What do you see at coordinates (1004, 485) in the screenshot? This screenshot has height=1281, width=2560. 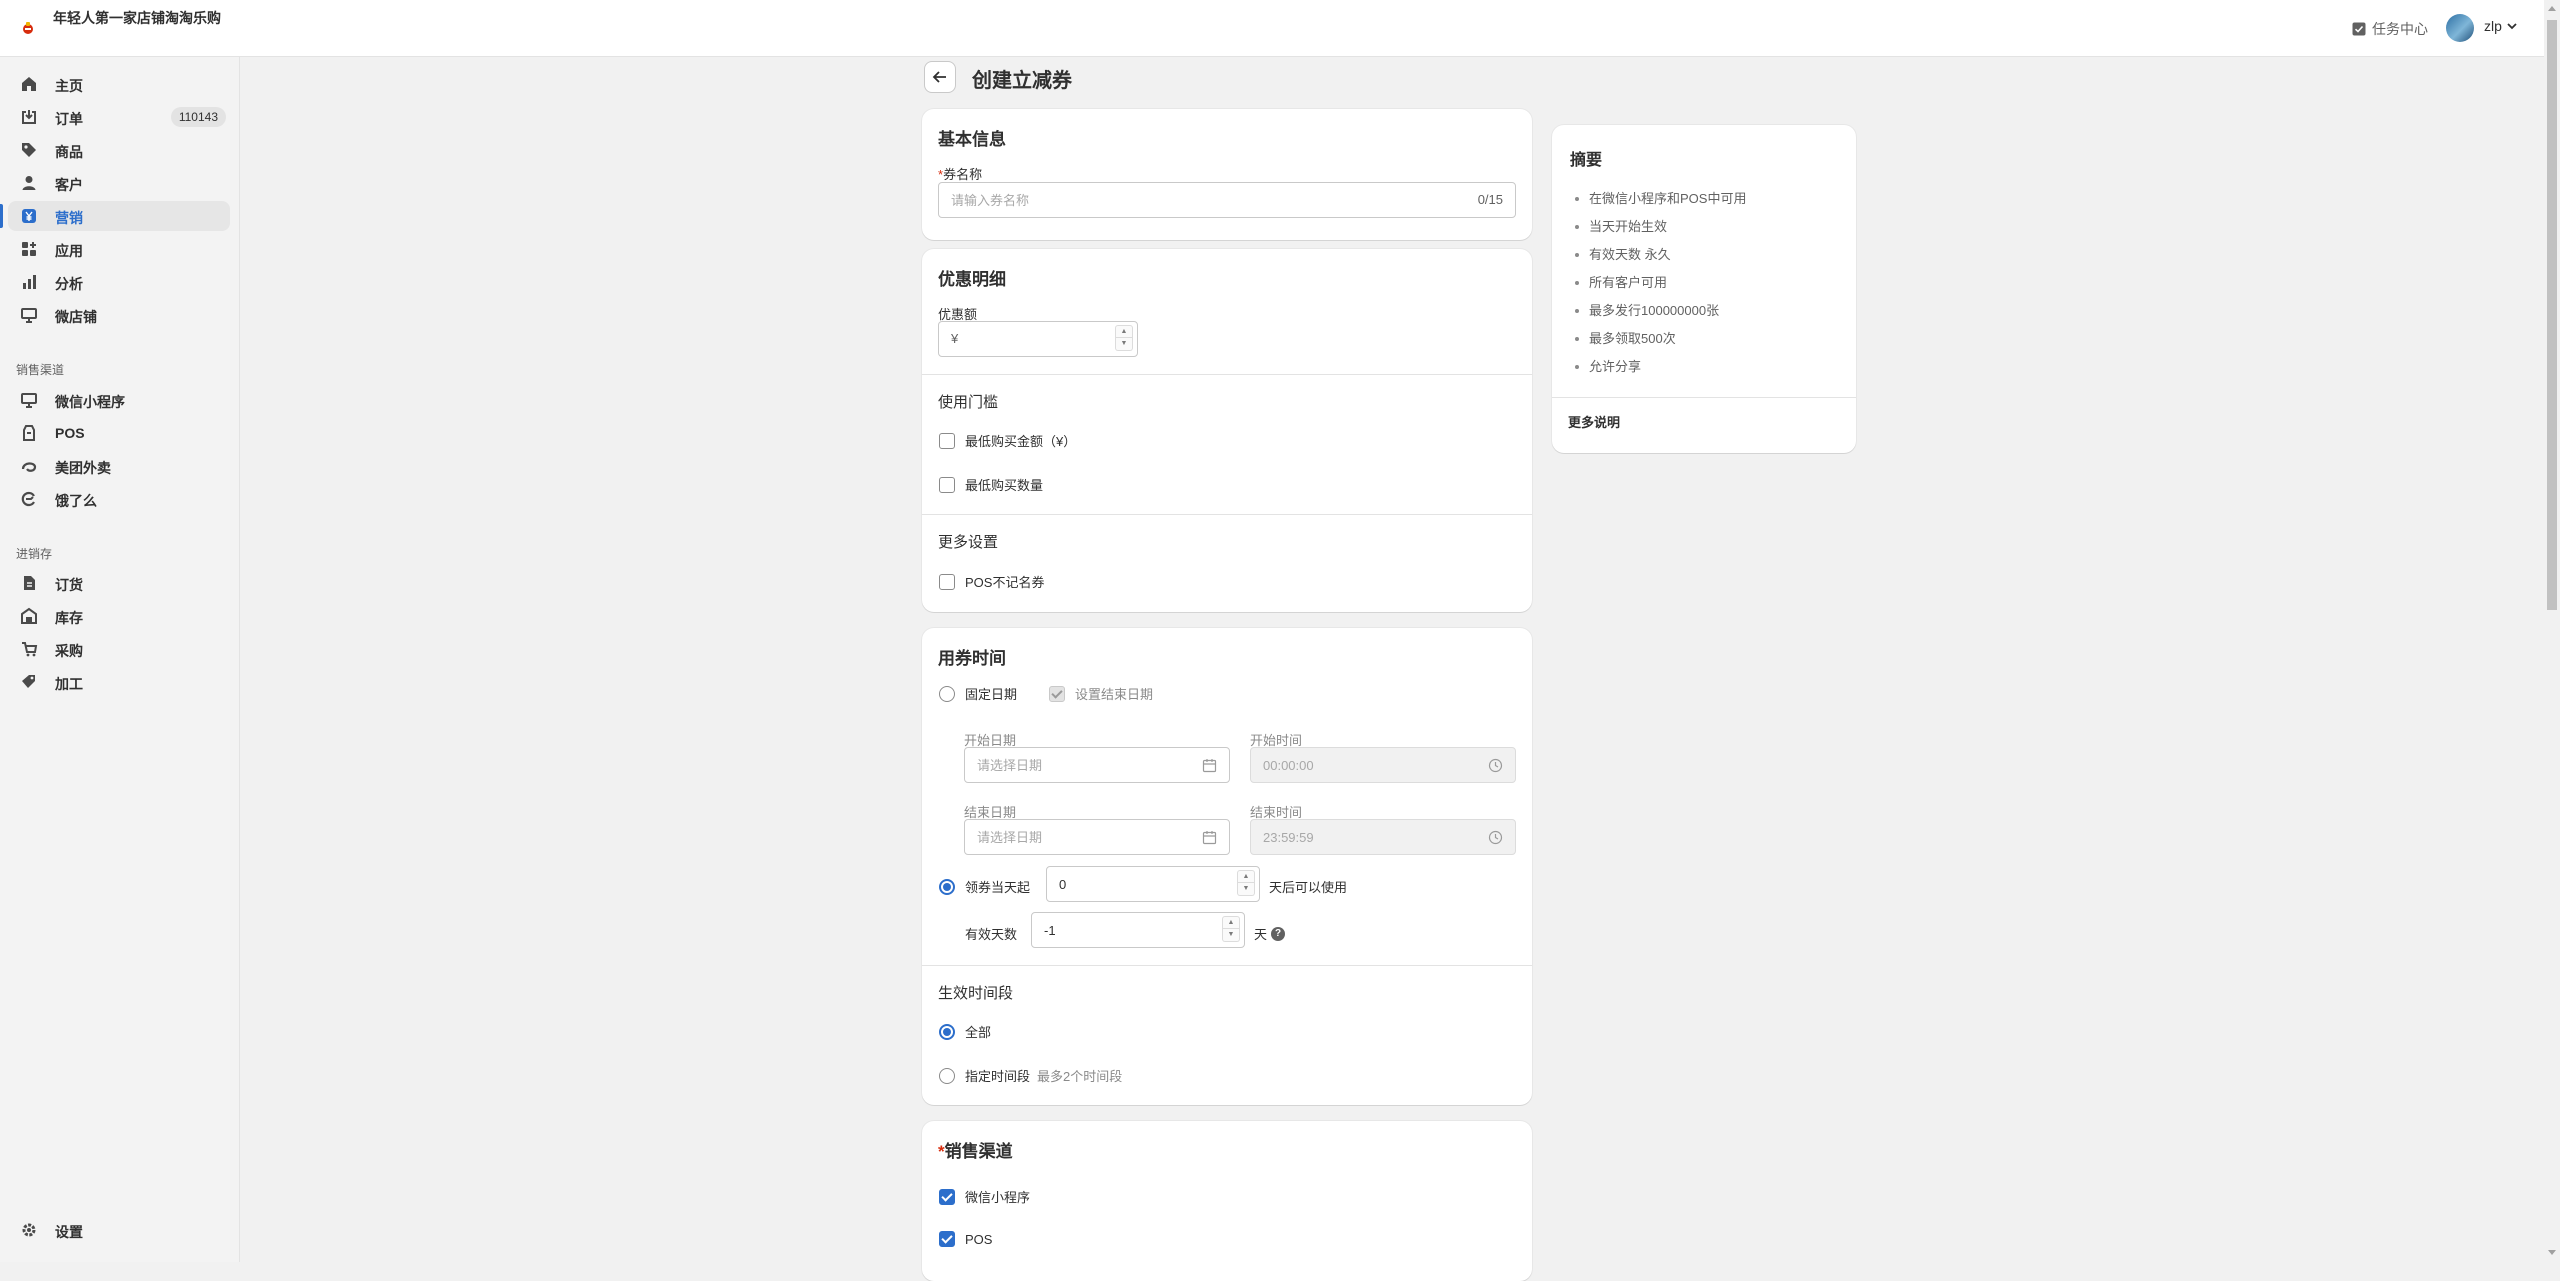 I see `min-qty-label: 最低购买数量` at bounding box center [1004, 485].